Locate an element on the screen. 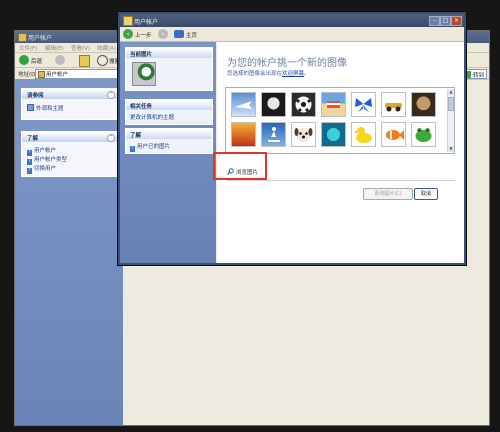 This screenshot has width=500, height=432. dialog-title: 用户帐户 is located at coordinates (146, 22).